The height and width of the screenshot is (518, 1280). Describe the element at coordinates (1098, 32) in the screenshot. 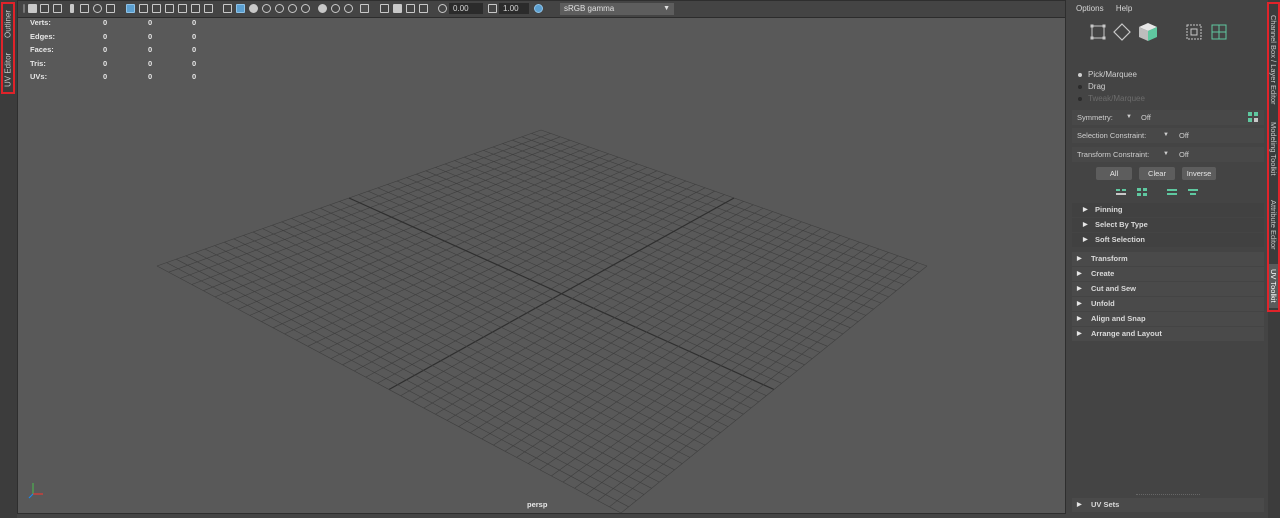

I see `vertex-mode-icon` at that location.